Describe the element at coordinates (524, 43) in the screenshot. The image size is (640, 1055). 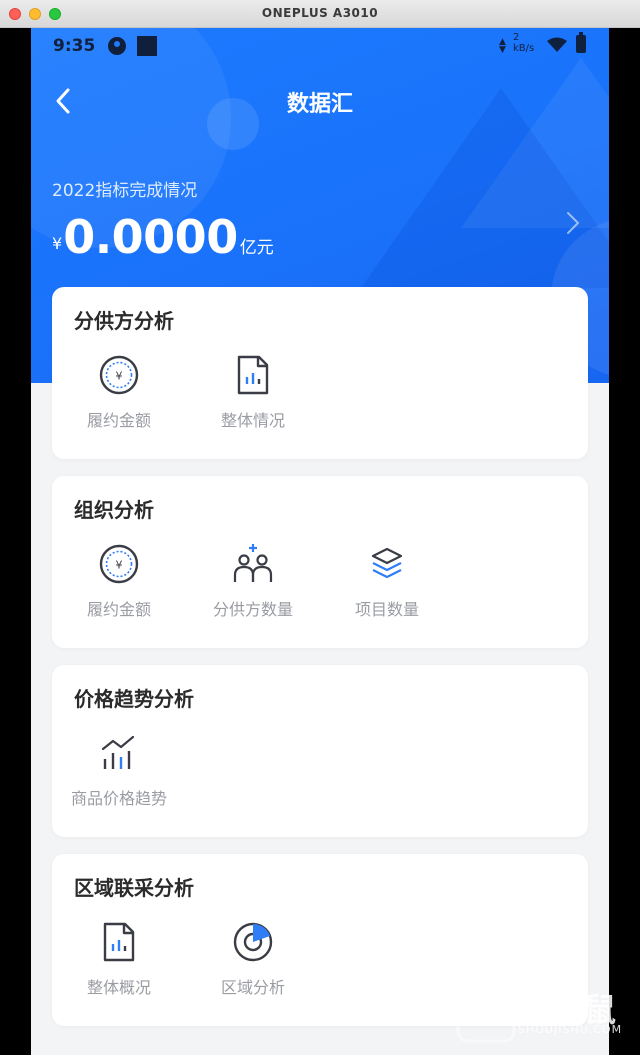
I see `network-speed: 2 kB/s` at that location.